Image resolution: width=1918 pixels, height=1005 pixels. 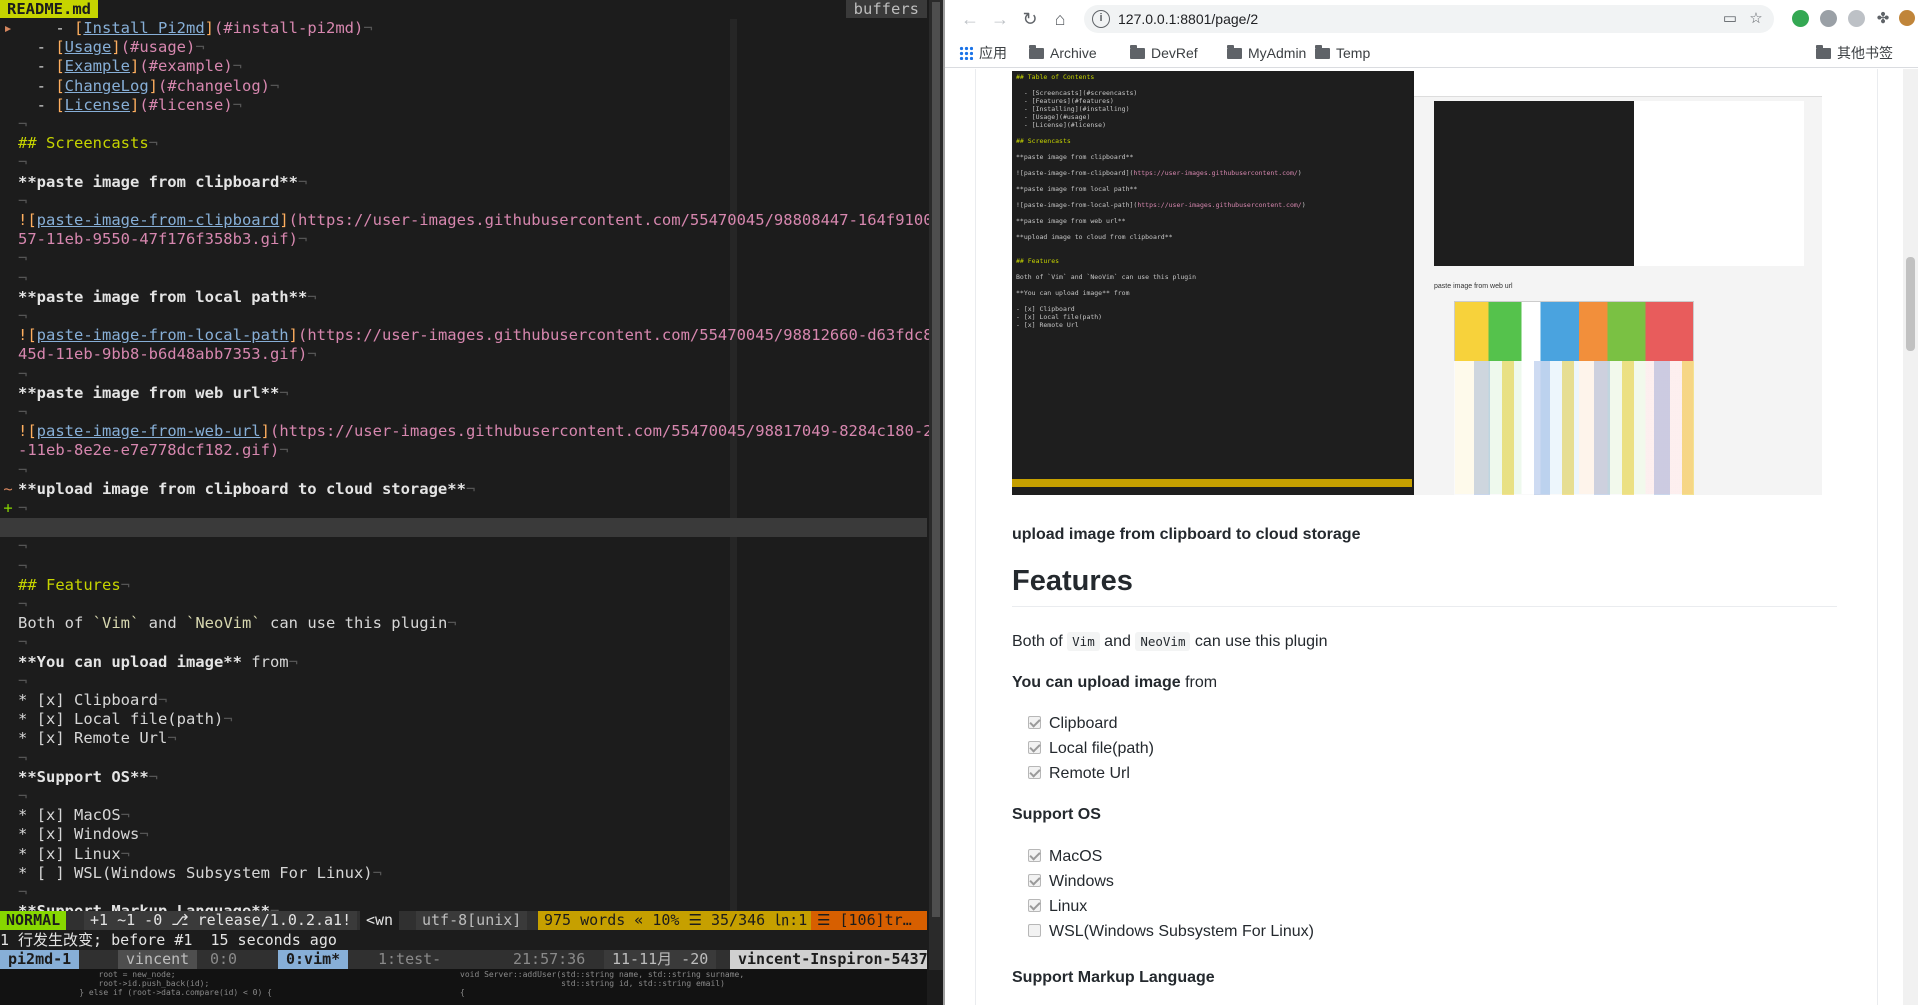 What do you see at coordinates (463, 834) in the screenshot?
I see `vim-line: * [x] Windows¬` at bounding box center [463, 834].